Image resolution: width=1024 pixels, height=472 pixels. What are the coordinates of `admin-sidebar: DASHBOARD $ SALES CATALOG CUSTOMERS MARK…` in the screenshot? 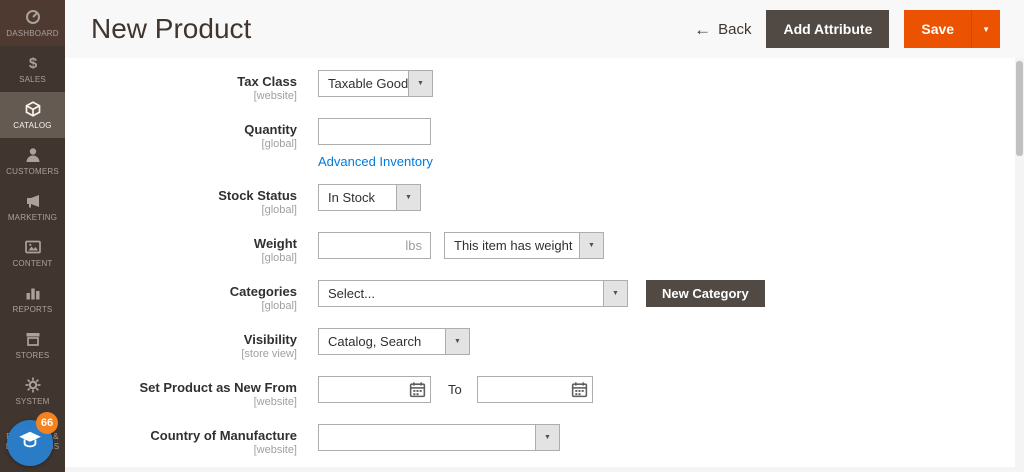 It's located at (32, 236).